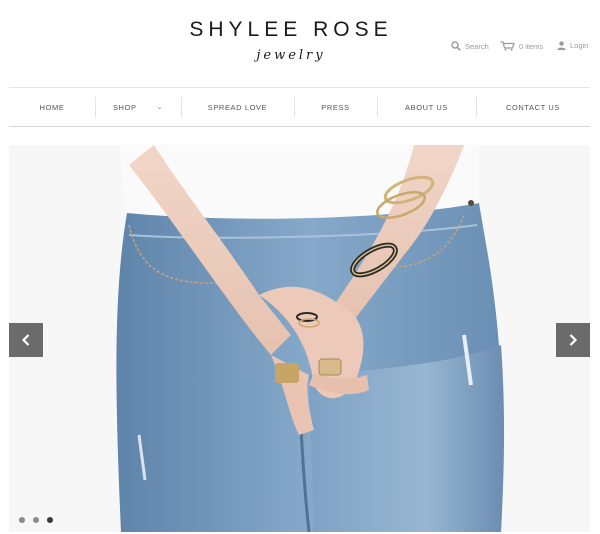  I want to click on nav-shop: SHOP ⌄, so click(138, 107).